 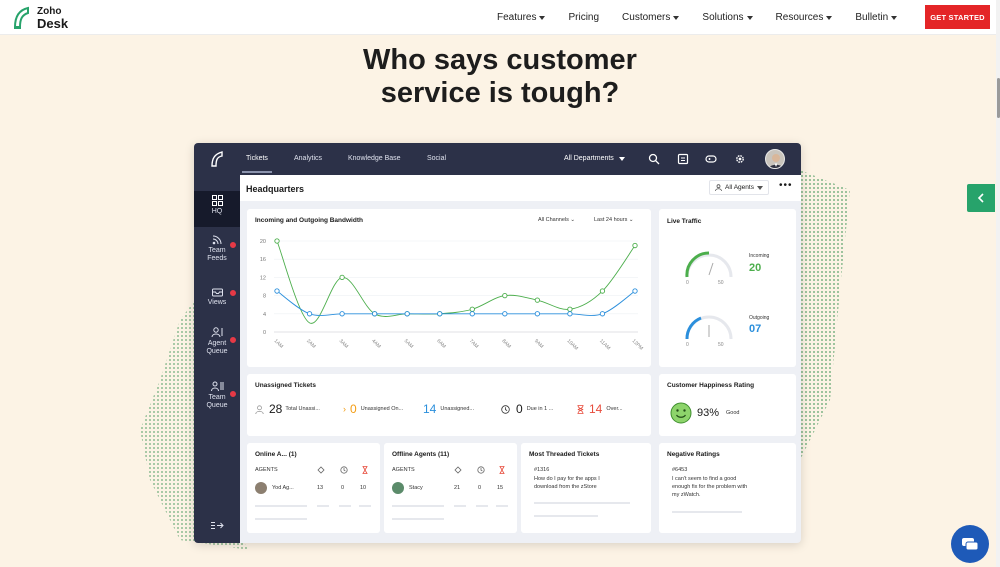 I want to click on brand-line2: Desk, so click(x=53, y=23).